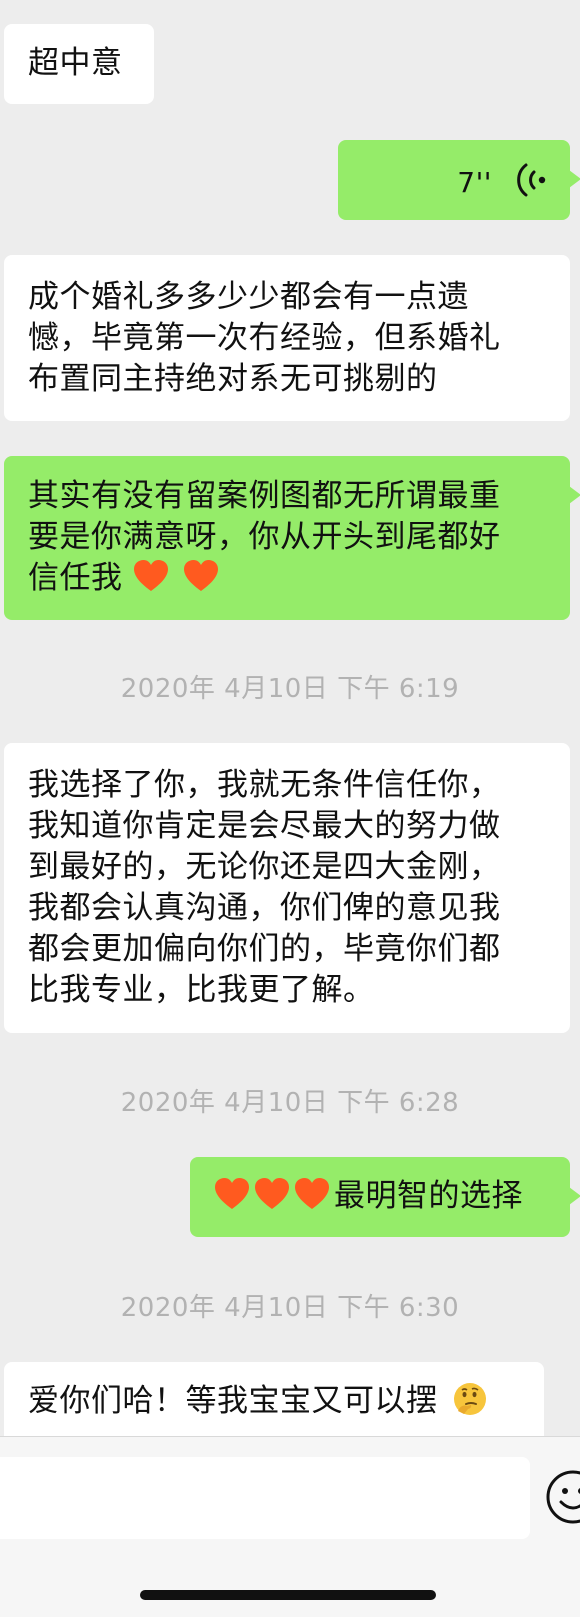 The width and height of the screenshot is (580, 1617). I want to click on input-bar, so click(290, 1526).